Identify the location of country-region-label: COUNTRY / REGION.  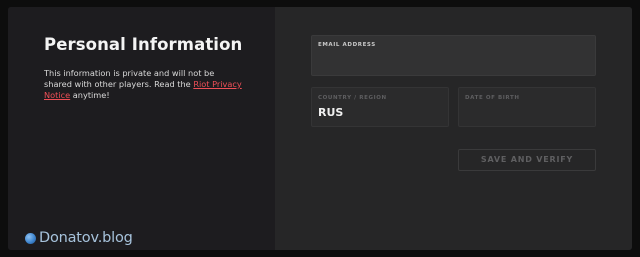
(352, 98).